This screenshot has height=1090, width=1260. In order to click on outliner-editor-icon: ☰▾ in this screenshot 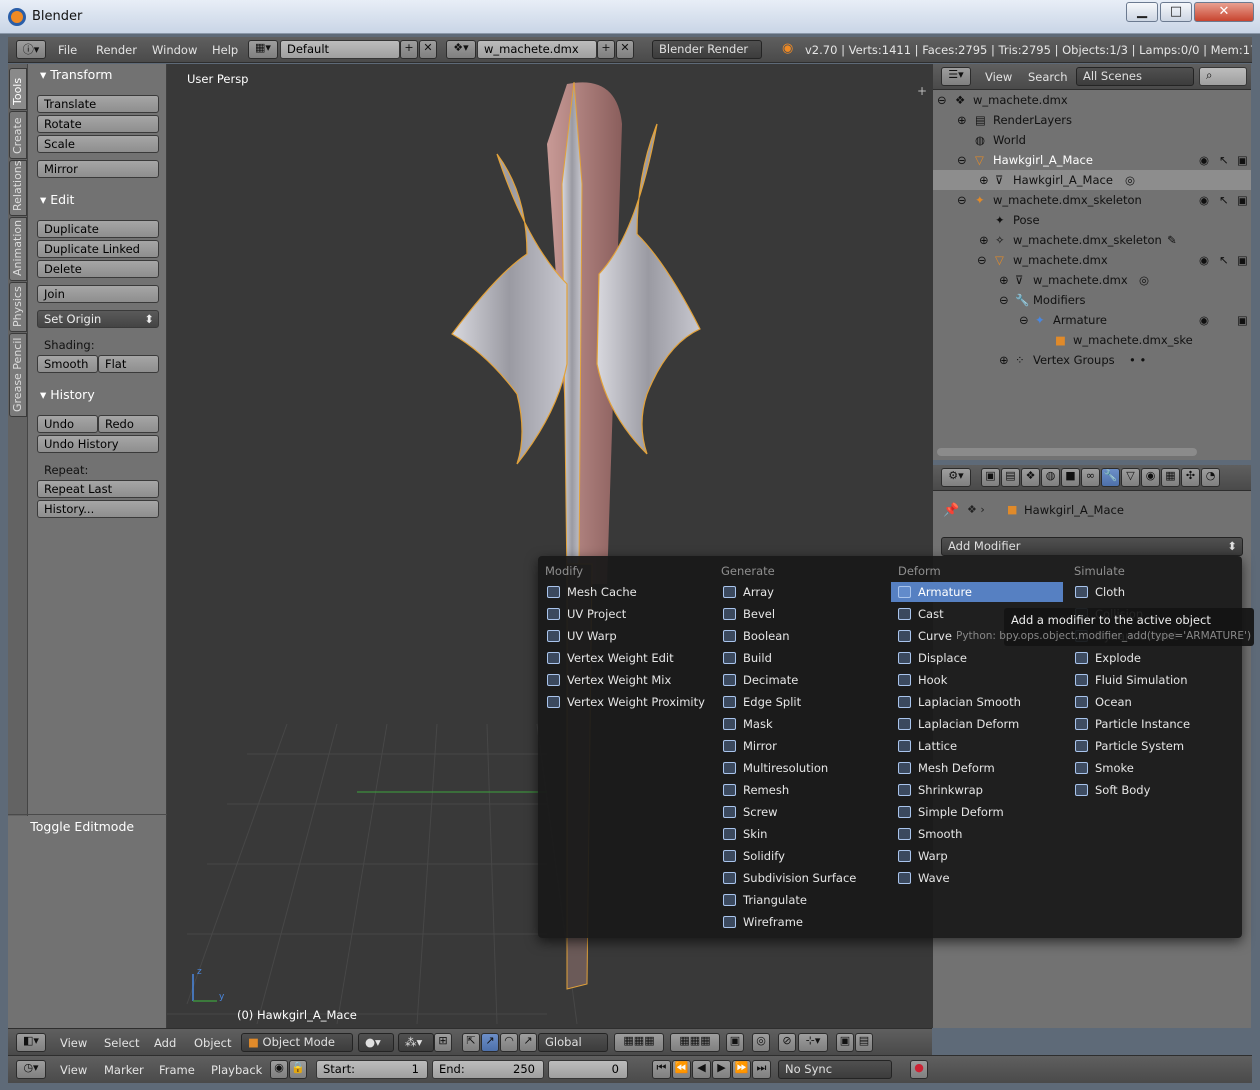, I will do `click(956, 76)`.